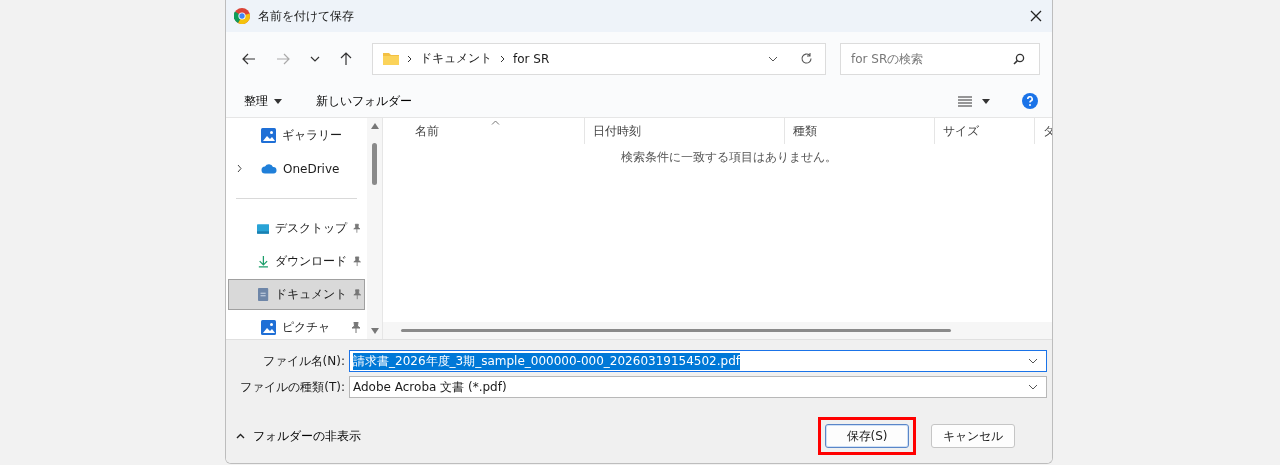  What do you see at coordinates (1036, 16) in the screenshot?
I see `close-icon` at bounding box center [1036, 16].